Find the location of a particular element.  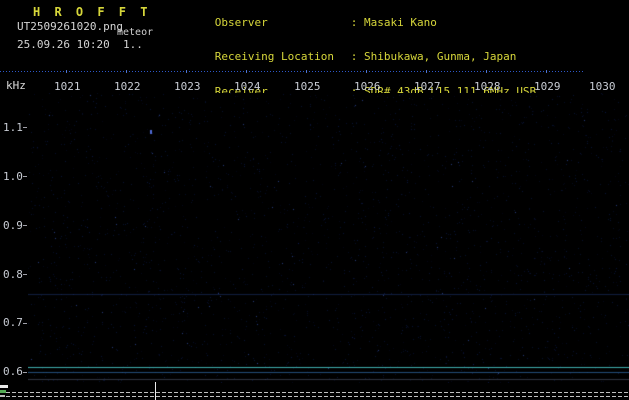

datetime-label: 25.09.26 10:20 1.. is located at coordinates (80, 44).